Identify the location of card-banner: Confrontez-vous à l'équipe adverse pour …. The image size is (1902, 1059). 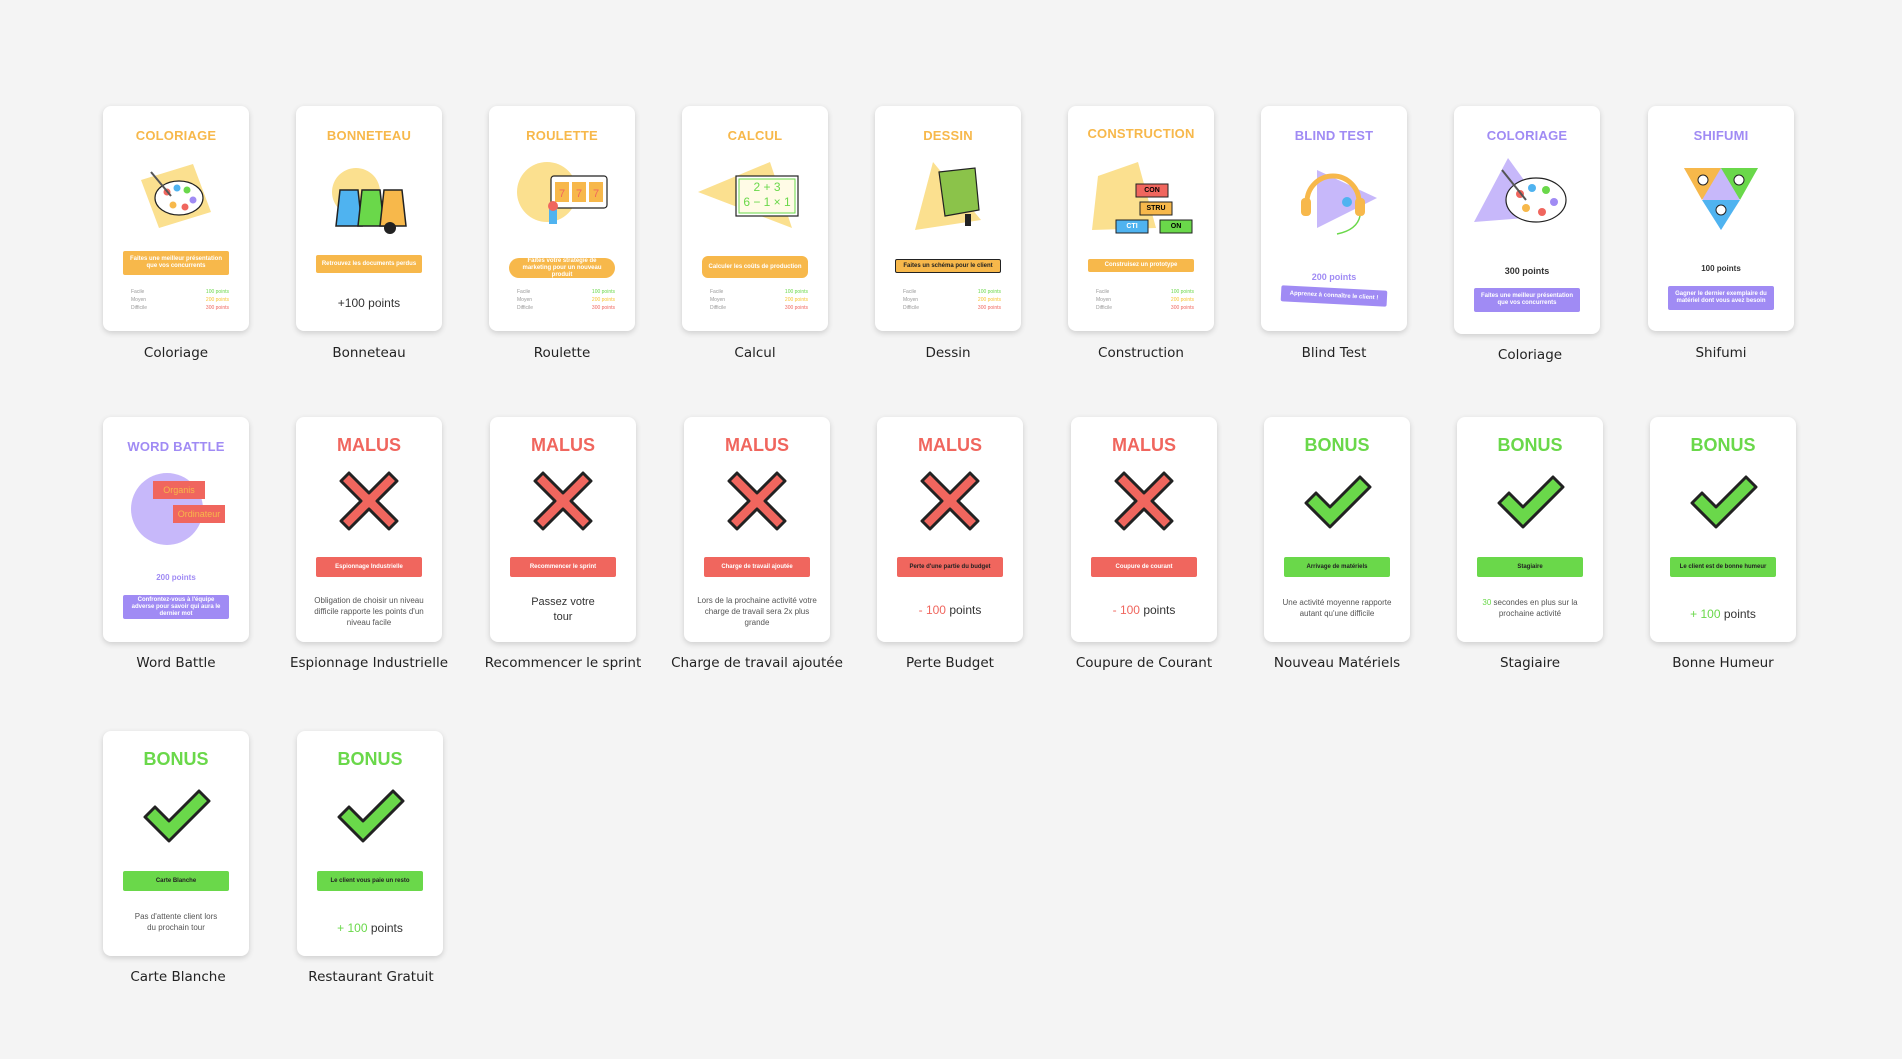
(176, 607).